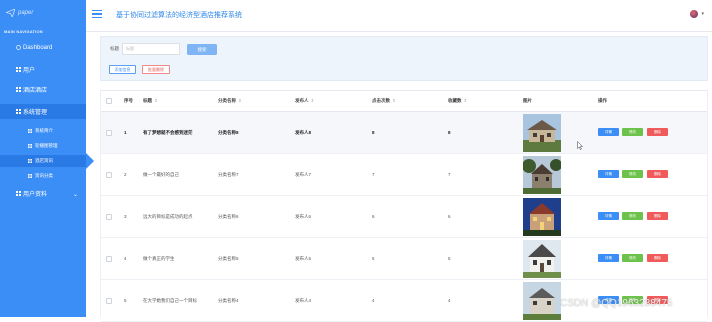 Image resolution: width=712 pixels, height=322 pixels. I want to click on sidebar-item-news: 酒店资讯, so click(43, 161).